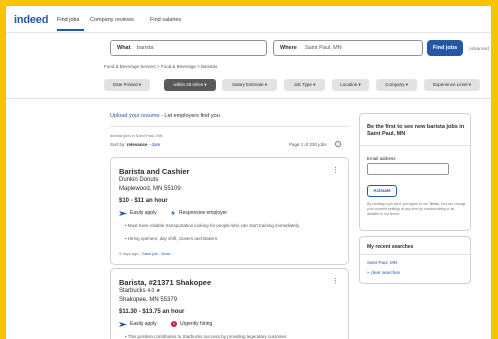 The height and width of the screenshot is (339, 498). What do you see at coordinates (145, 48) in the screenshot?
I see `what-input-value: barista` at bounding box center [145, 48].